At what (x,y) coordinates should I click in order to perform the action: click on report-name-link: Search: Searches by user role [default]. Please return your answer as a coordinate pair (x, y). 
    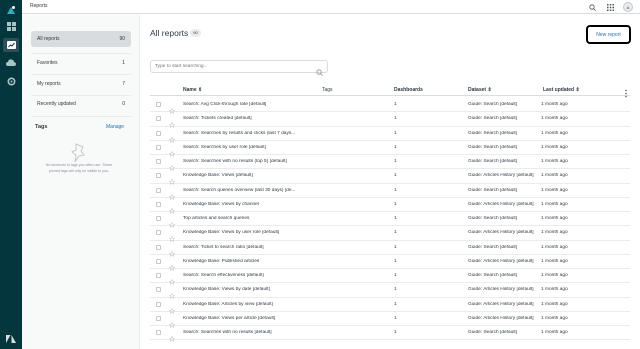
    Looking at the image, I should click on (247, 147).